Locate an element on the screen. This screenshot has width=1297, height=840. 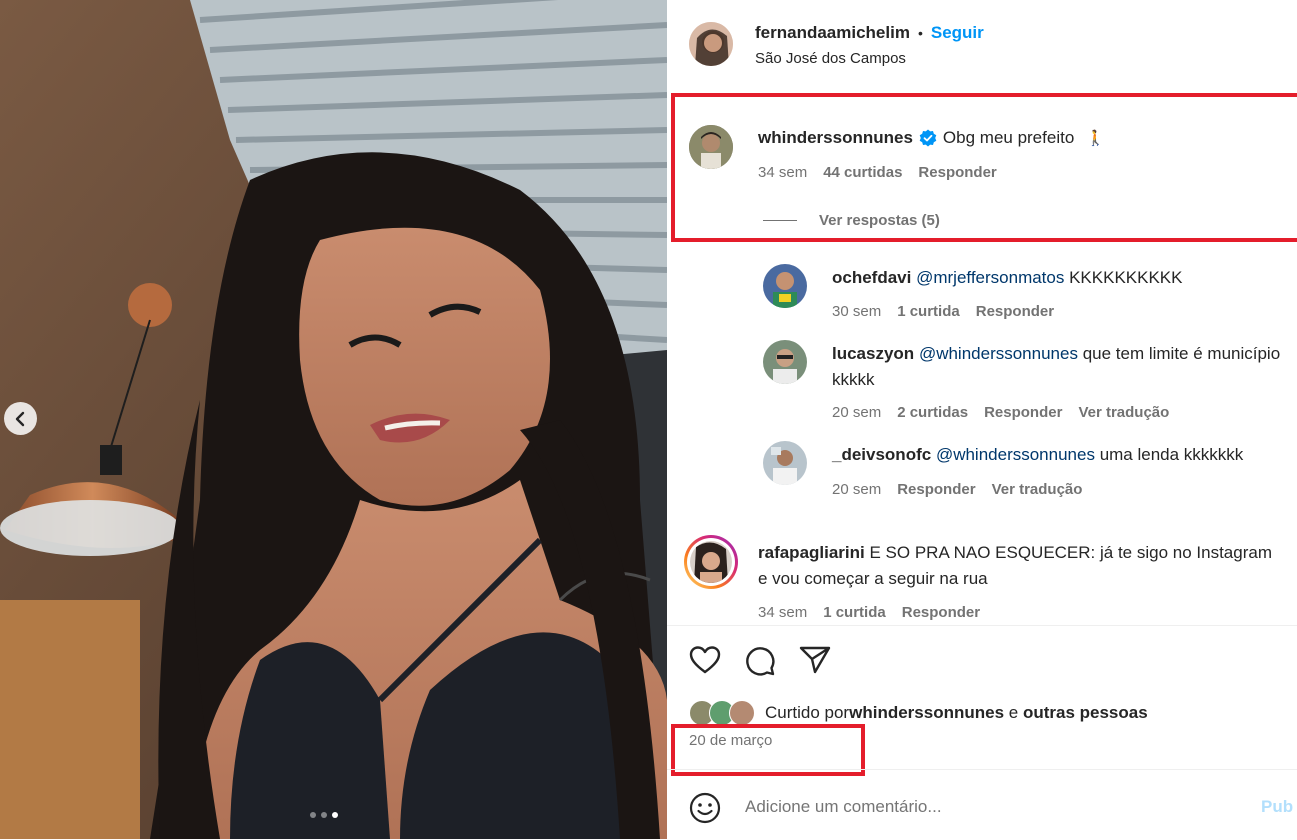
publish-button: Pub is located at coordinates (1277, 807).